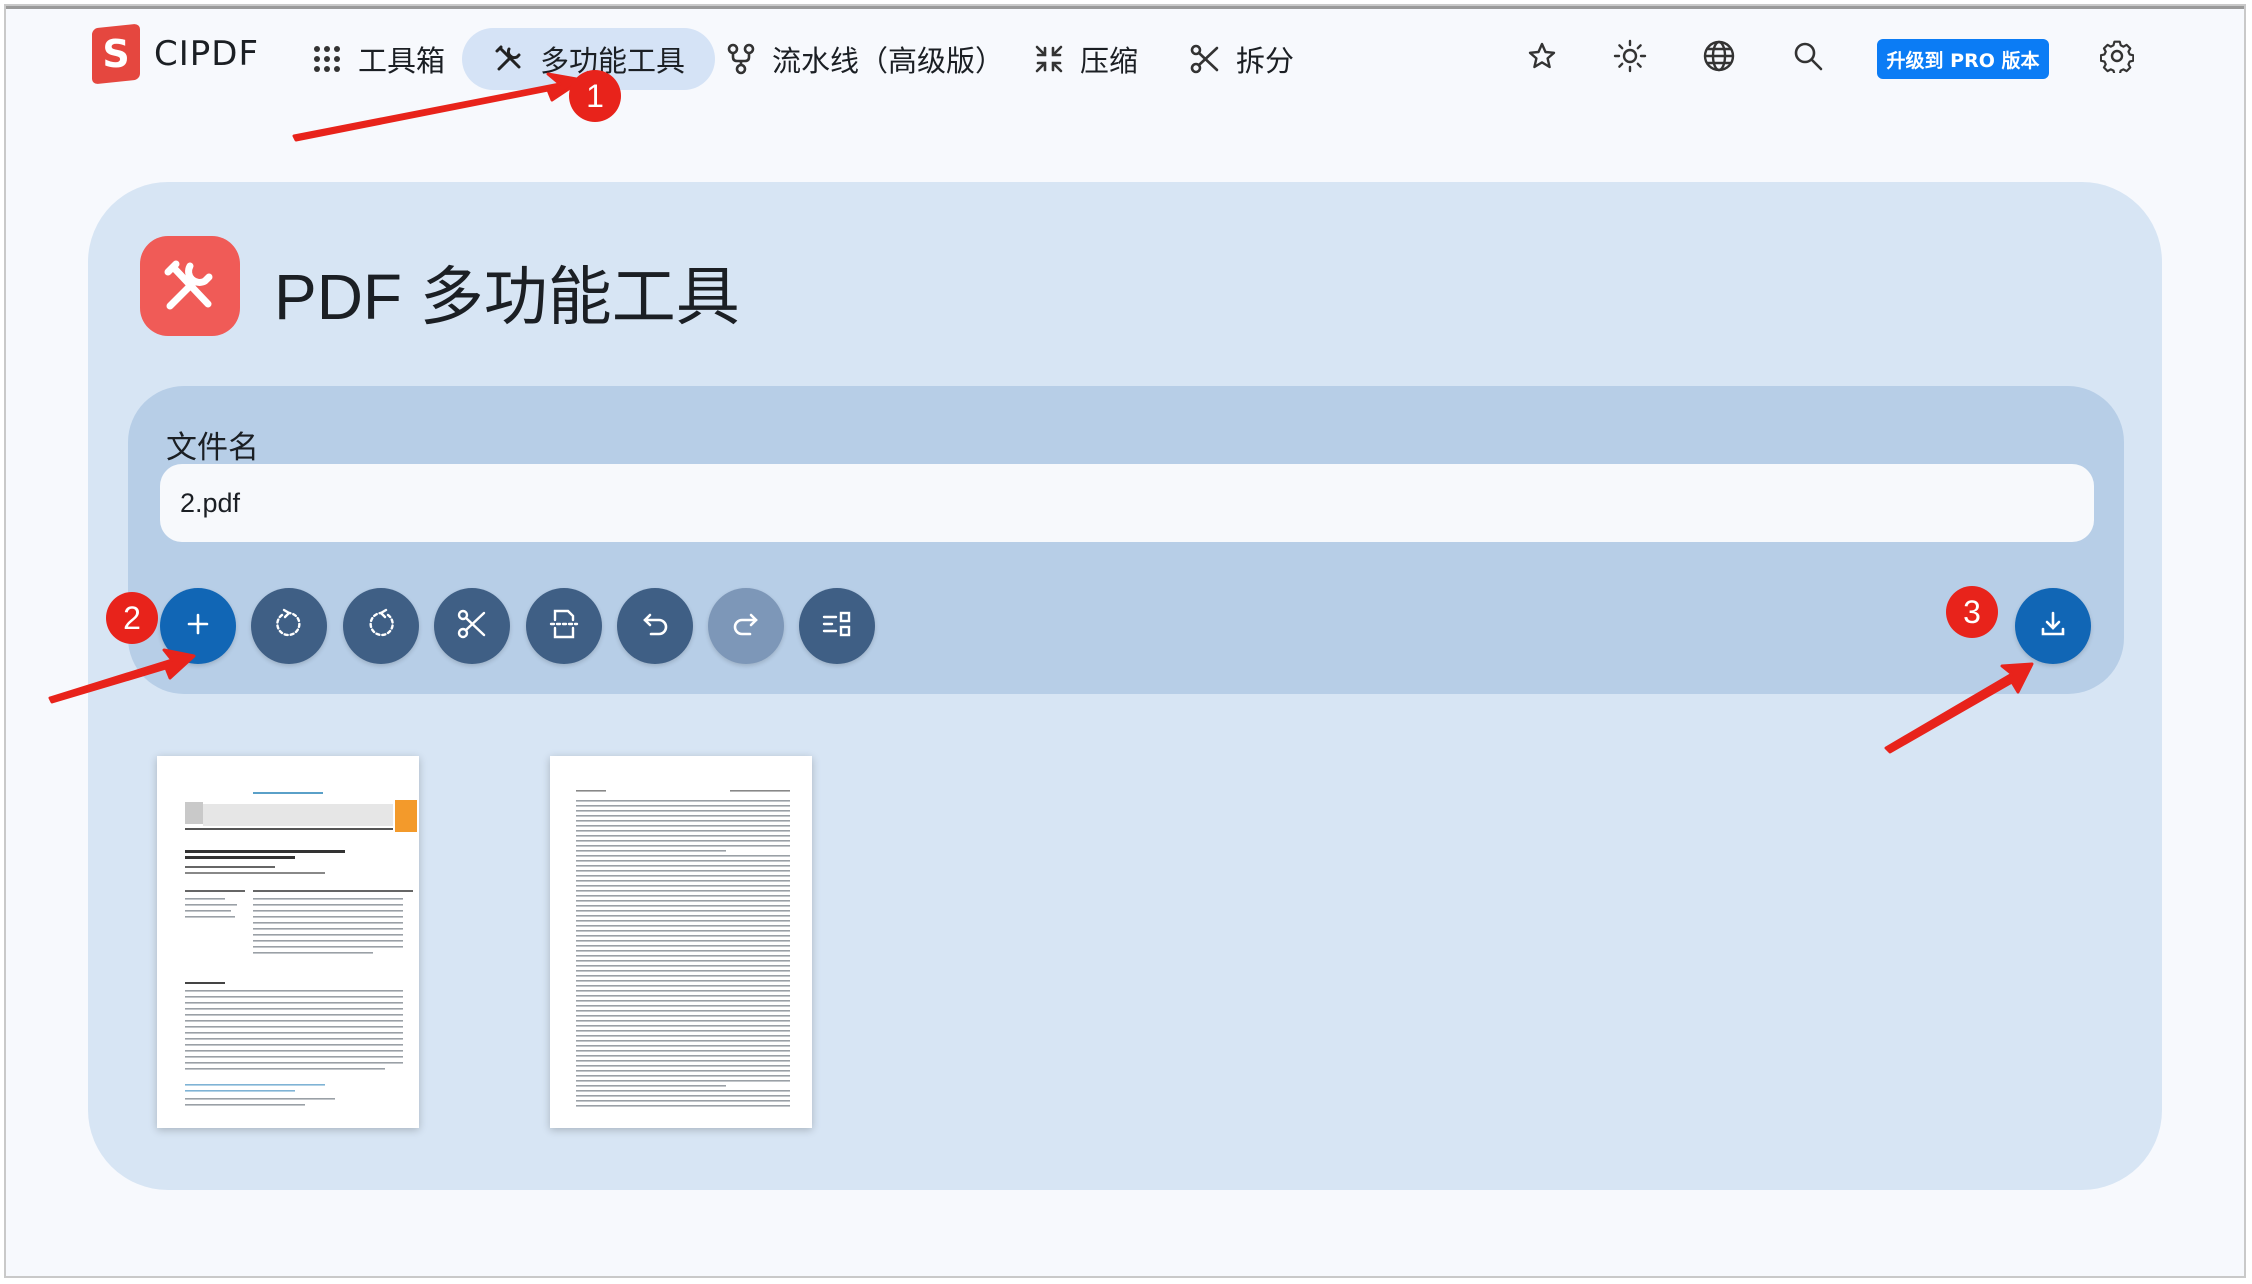  I want to click on language-button, so click(1719, 58).